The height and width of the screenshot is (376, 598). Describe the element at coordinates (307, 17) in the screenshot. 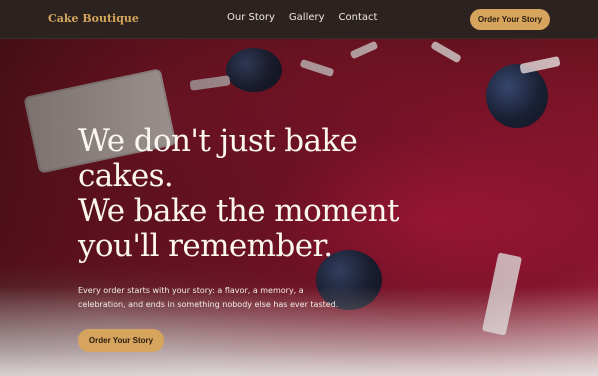

I see `nav-link-gallery: Gallery` at that location.